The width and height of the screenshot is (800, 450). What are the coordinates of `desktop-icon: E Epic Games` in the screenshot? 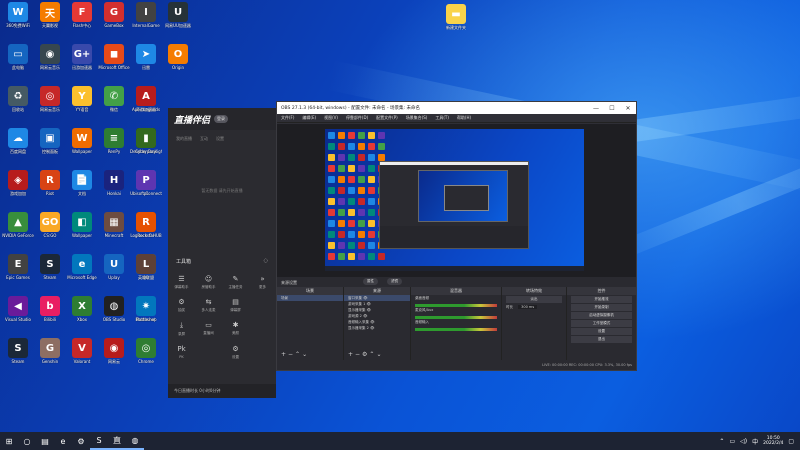 It's located at (18, 267).